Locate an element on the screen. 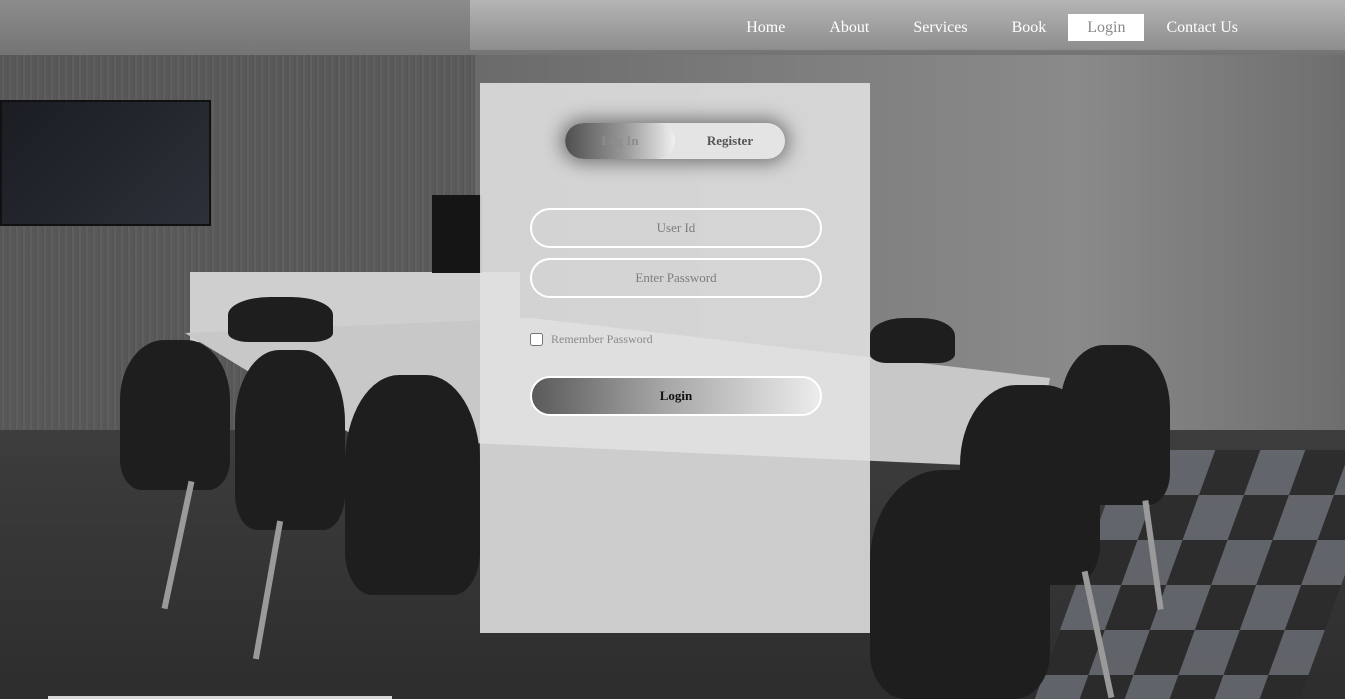 Image resolution: width=1345 pixels, height=699 pixels. auth-mode-toggle: Log In Register is located at coordinates (675, 141).